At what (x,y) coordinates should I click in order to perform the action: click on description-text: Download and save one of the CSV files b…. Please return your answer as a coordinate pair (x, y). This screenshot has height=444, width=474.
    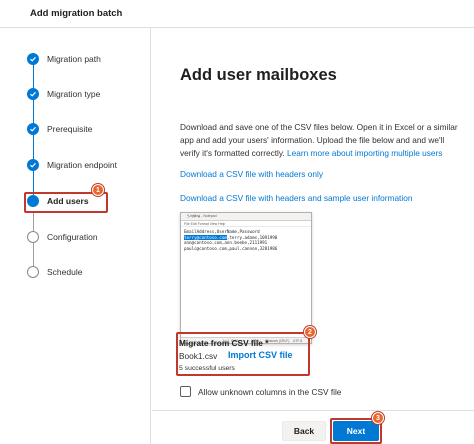
    Looking at the image, I should click on (320, 140).